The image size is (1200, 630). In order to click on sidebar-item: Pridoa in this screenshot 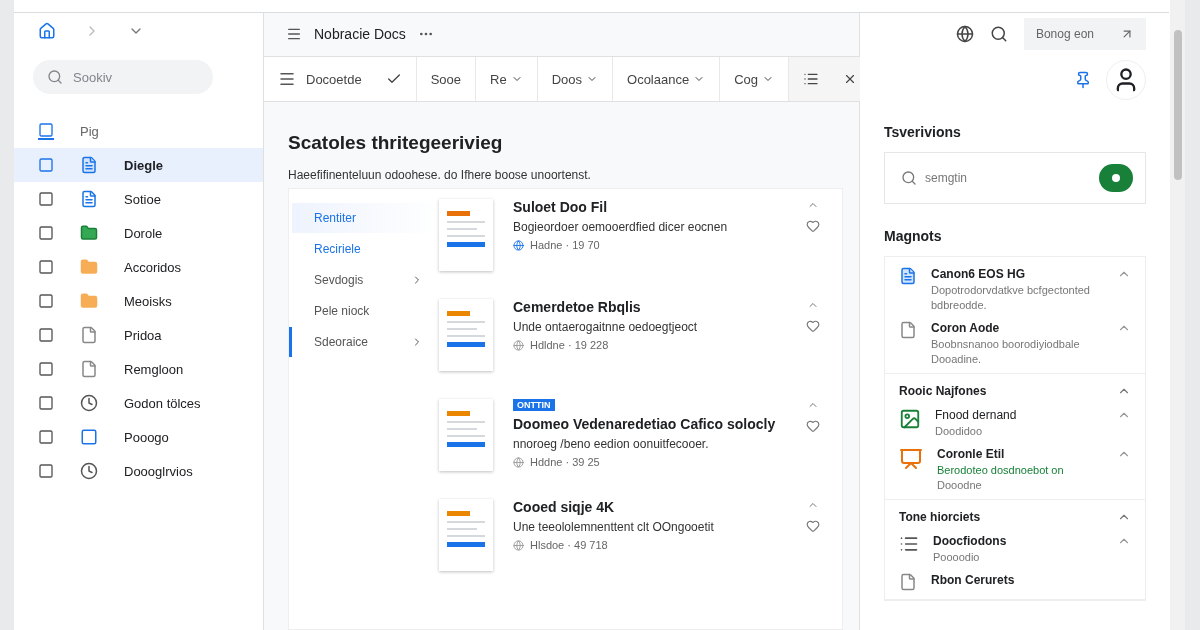, I will do `click(138, 335)`.